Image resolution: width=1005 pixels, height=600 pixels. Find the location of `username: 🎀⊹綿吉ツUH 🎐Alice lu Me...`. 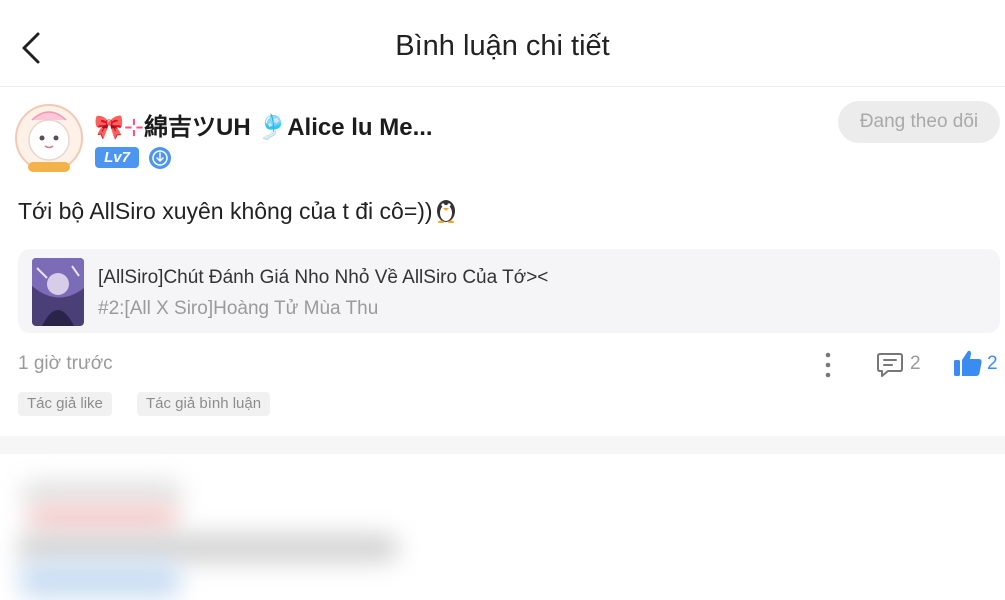

username: 🎀⊹綿吉ツUH 🎐Alice lu Me... is located at coordinates (263, 124).